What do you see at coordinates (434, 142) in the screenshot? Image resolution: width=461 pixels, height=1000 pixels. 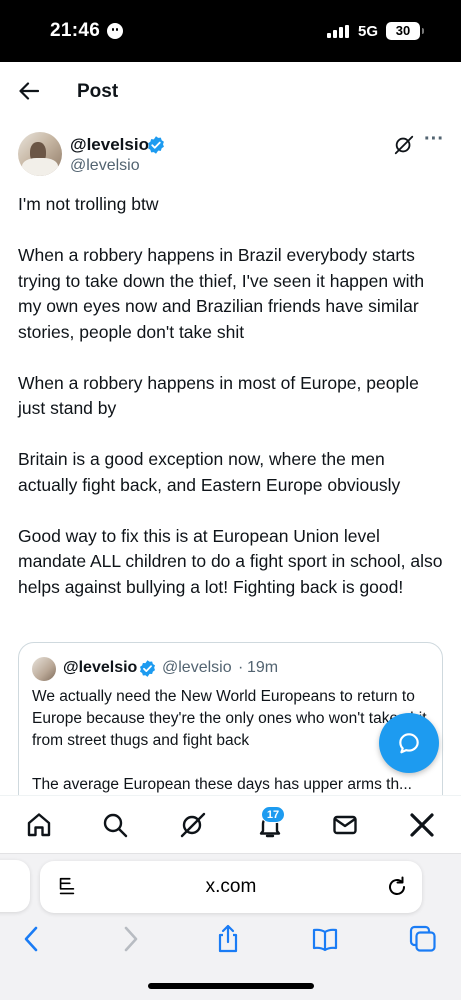 I see `more-options-button: ···` at bounding box center [434, 142].